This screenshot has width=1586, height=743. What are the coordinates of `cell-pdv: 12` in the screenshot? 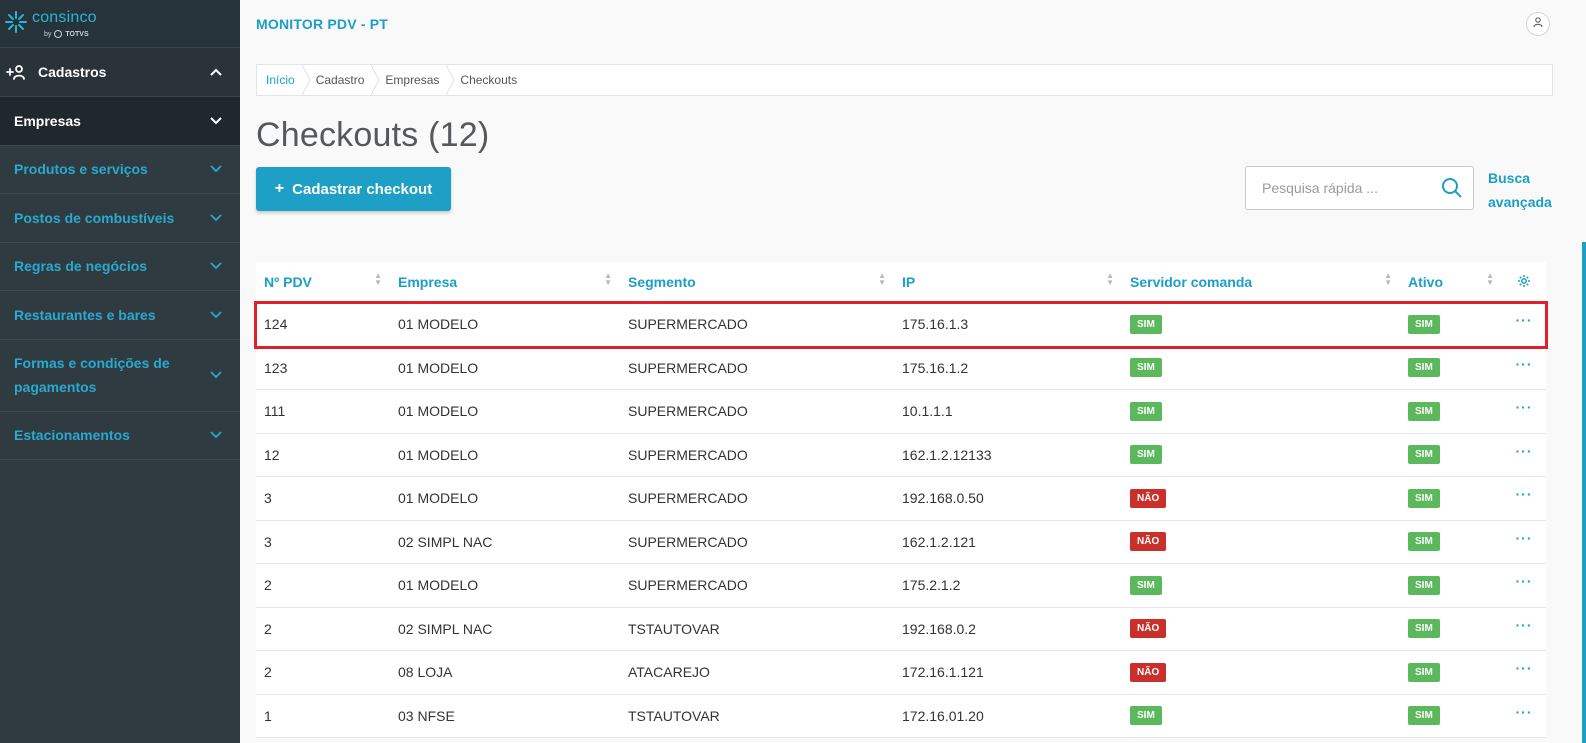 It's located at (272, 454).